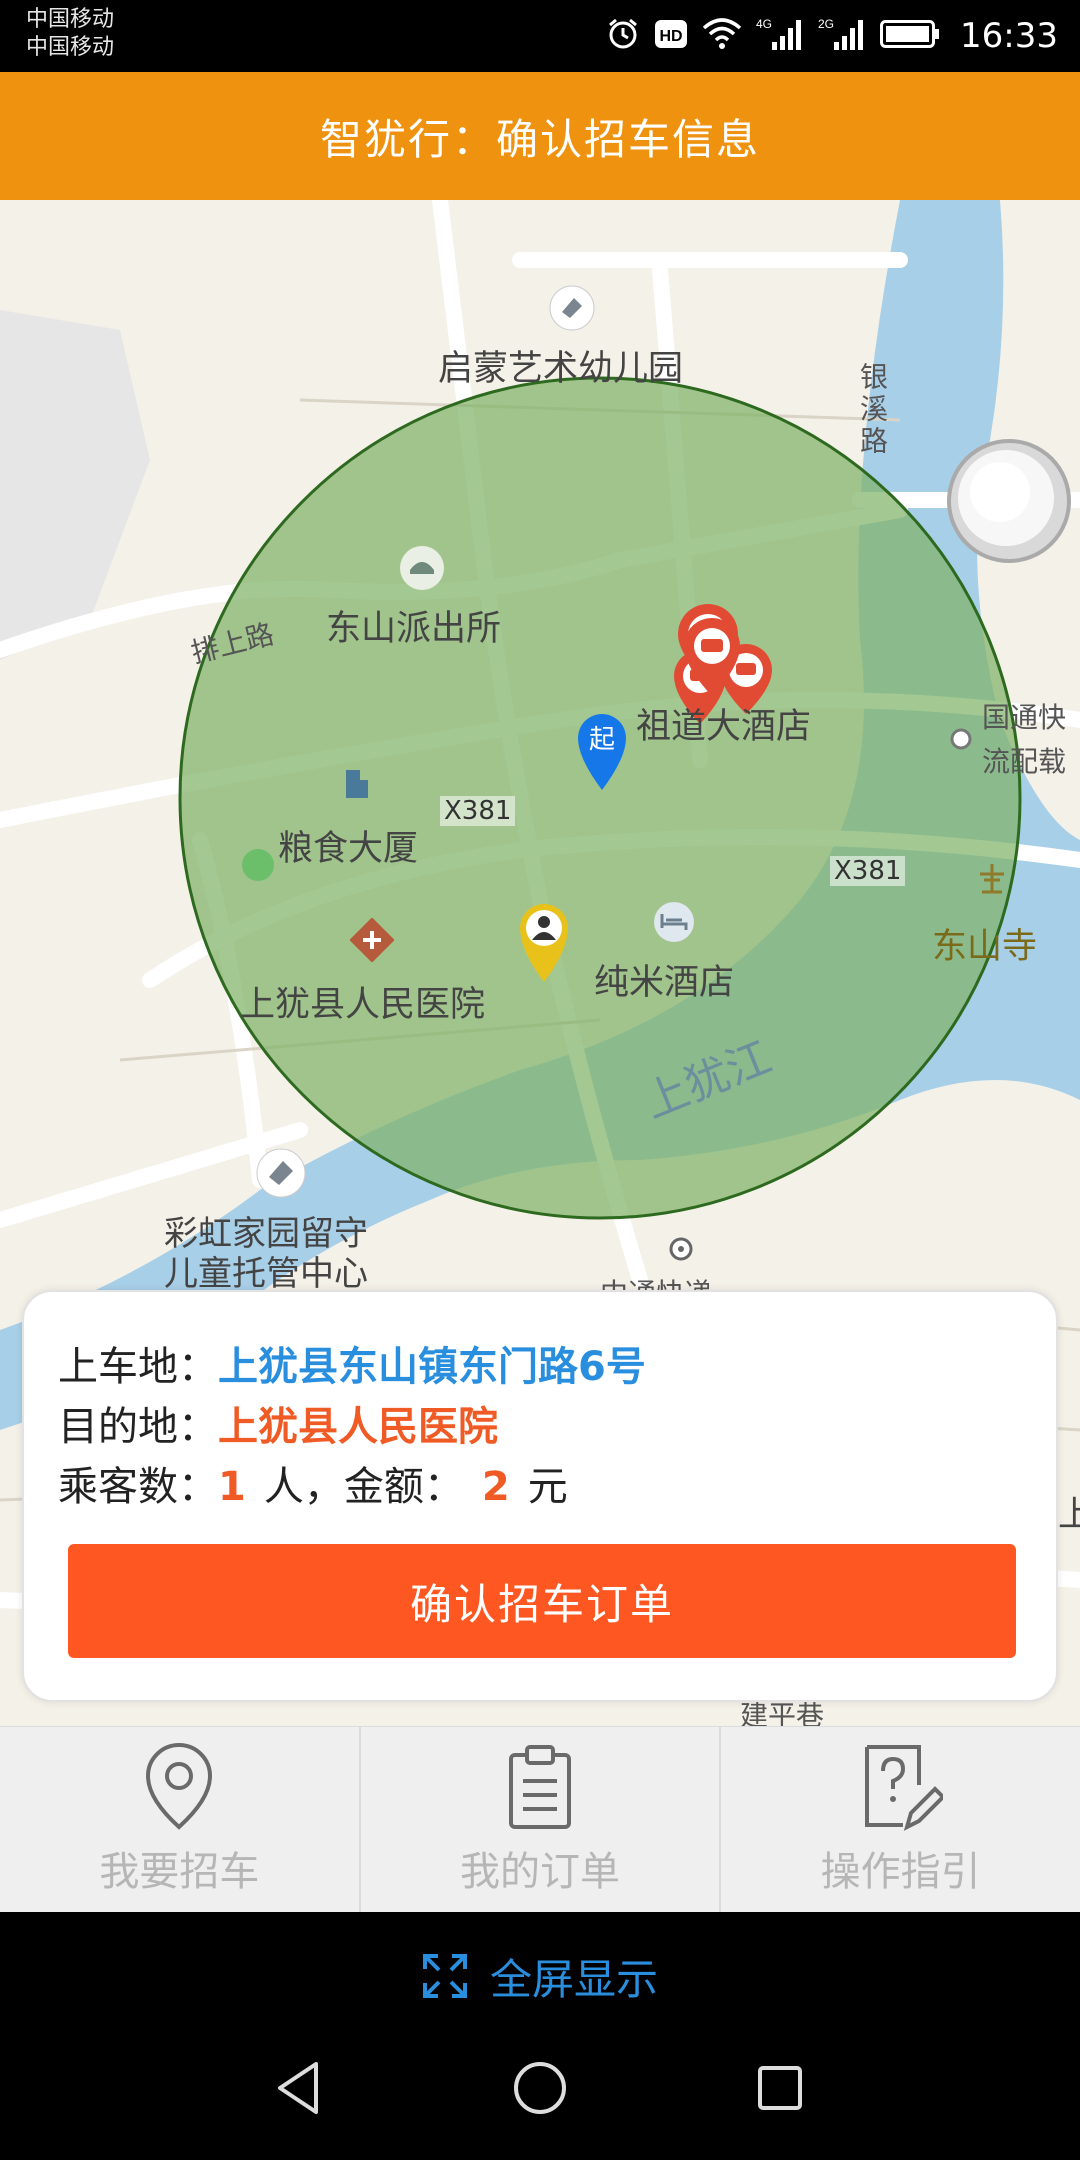 This screenshot has width=1080, height=2160. What do you see at coordinates (722, 36) in the screenshot?
I see `wifi-icon` at bounding box center [722, 36].